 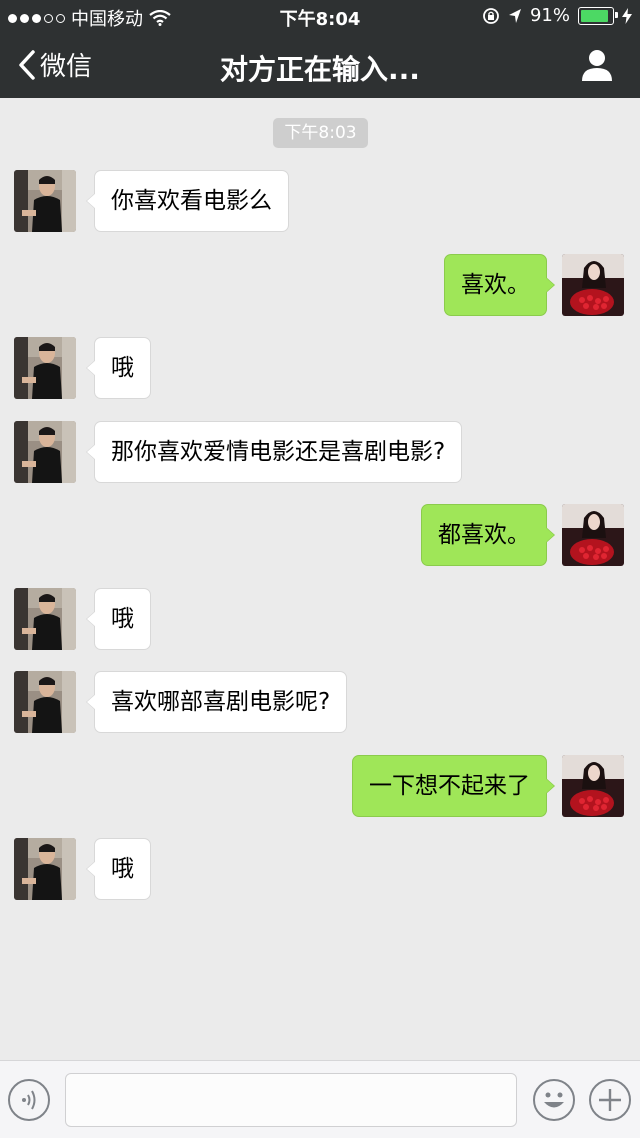 I want to click on input-bar, so click(x=320, y=1099).